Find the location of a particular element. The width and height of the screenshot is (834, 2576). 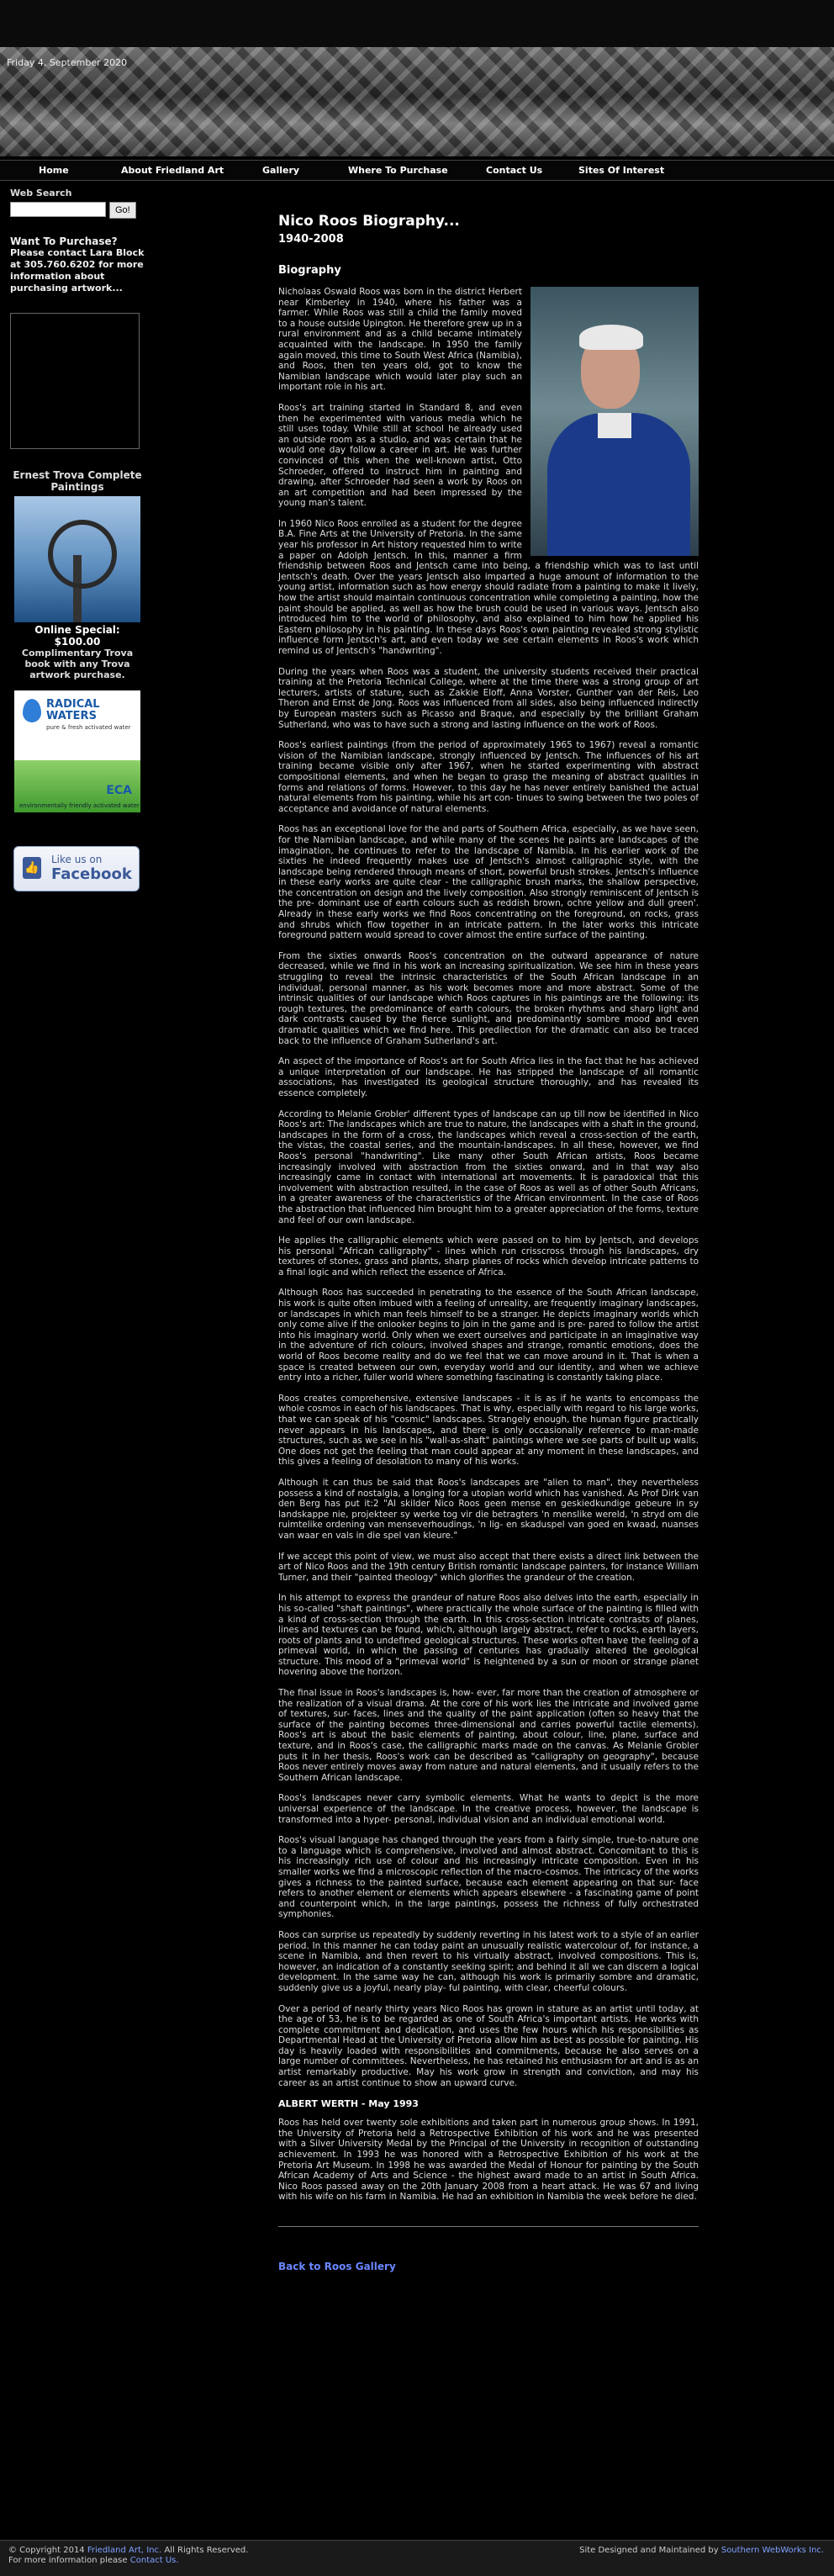

author-signature: ALBERT WERTH - May 1993 is located at coordinates (348, 2104).